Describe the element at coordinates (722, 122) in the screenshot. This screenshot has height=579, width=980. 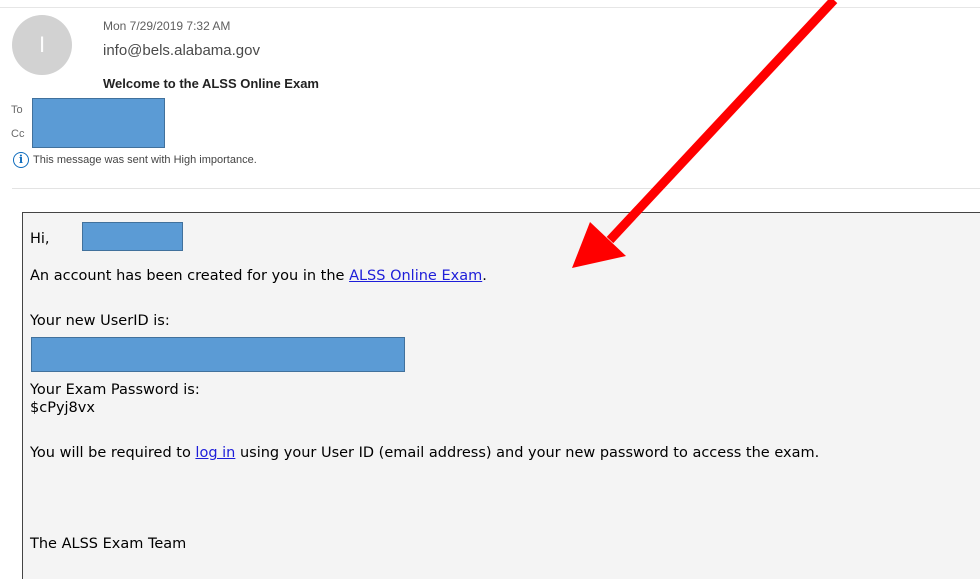
I see `arrow-shaft` at that location.